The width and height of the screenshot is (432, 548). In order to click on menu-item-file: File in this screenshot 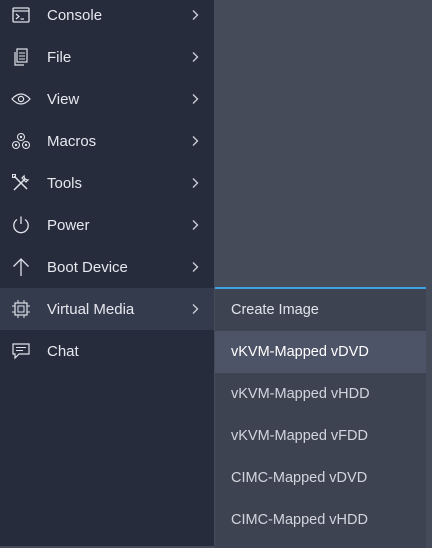, I will do `click(107, 57)`.